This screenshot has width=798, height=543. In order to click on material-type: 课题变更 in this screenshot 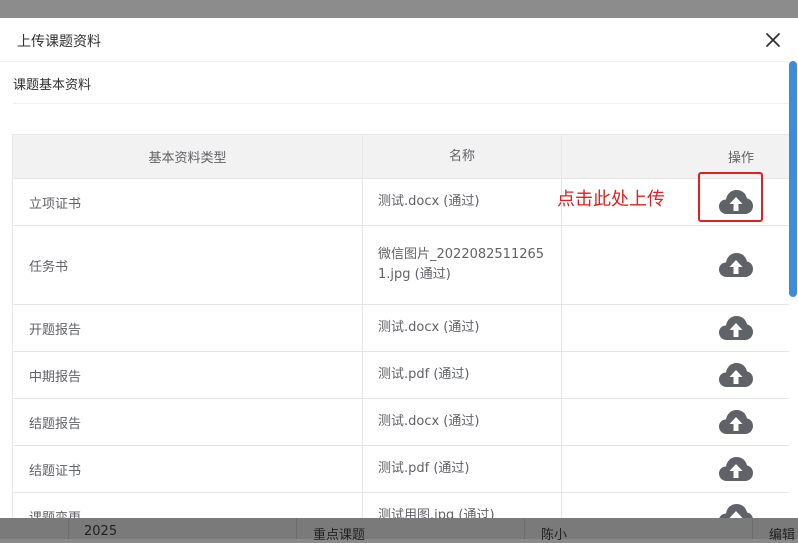, I will do `click(188, 505)`.